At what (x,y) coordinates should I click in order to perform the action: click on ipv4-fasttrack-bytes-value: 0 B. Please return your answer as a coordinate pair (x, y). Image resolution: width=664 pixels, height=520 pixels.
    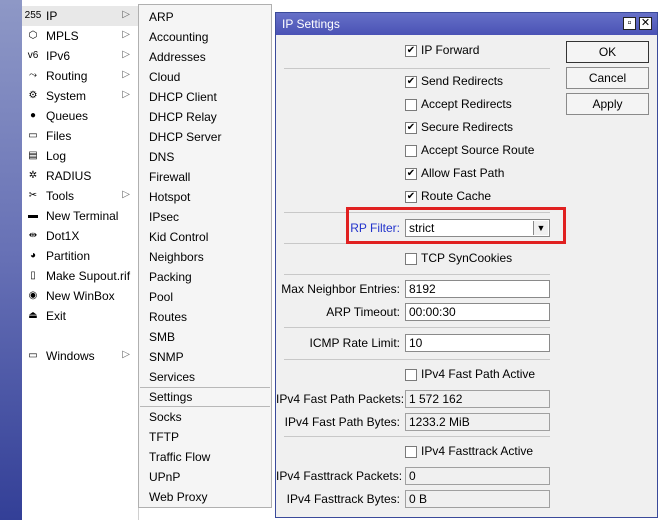
    Looking at the image, I should click on (477, 499).